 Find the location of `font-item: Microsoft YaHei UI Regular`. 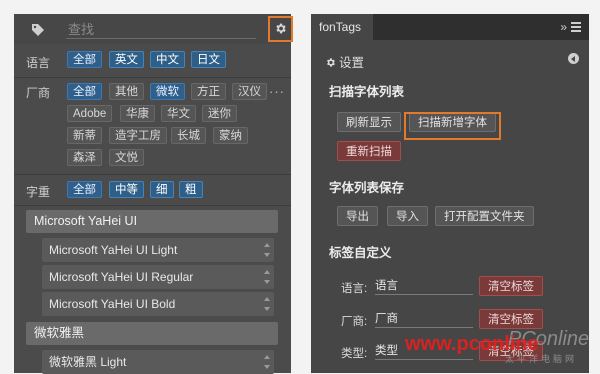

font-item: Microsoft YaHei UI Regular is located at coordinates (158, 277).